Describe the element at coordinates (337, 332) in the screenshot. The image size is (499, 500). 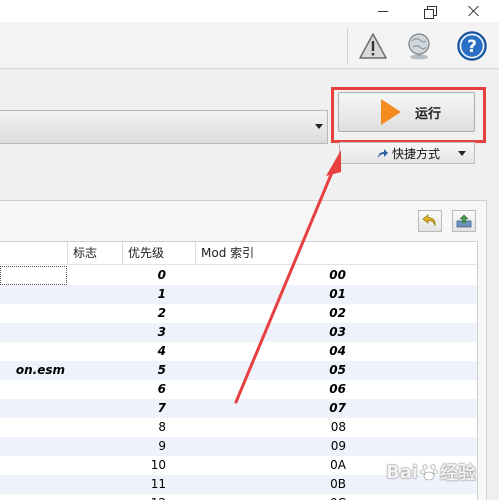
I see `mod-index-cell: 03` at that location.